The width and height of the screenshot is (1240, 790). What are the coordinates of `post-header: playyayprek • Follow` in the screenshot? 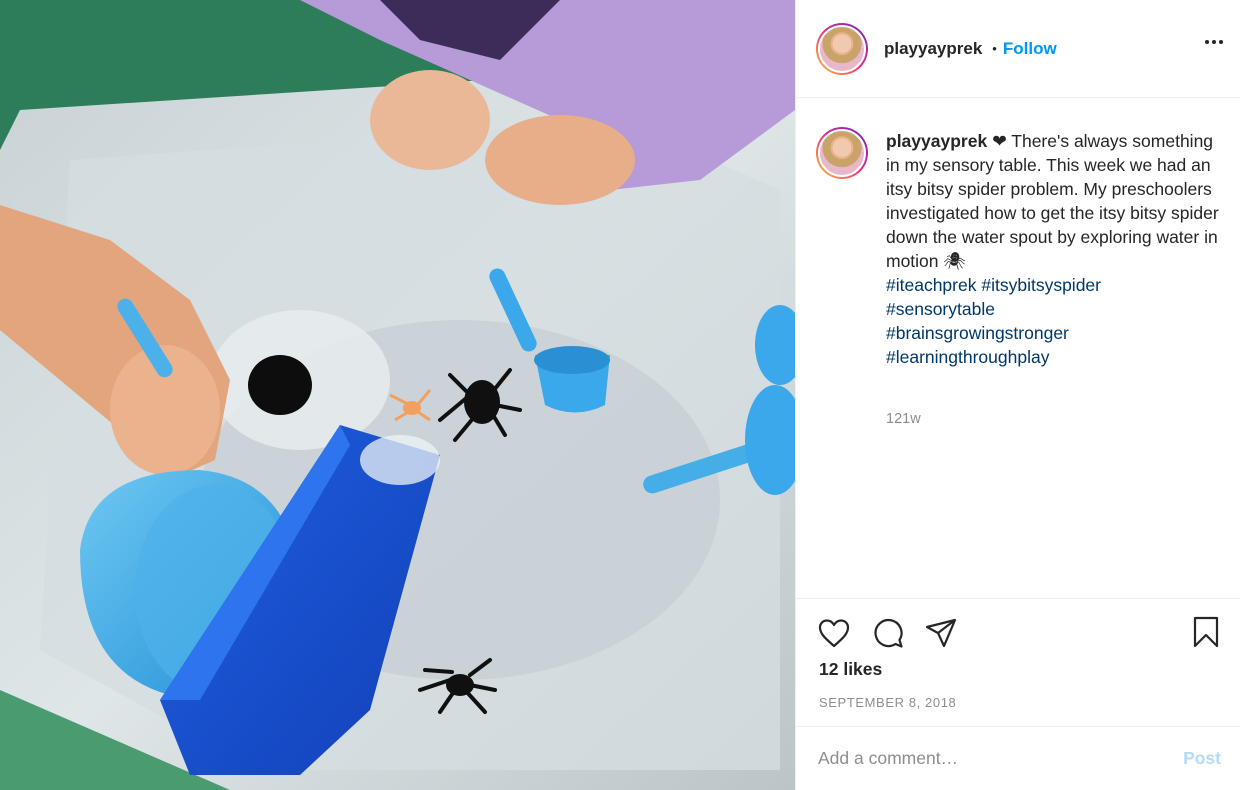 It's located at (1018, 49).